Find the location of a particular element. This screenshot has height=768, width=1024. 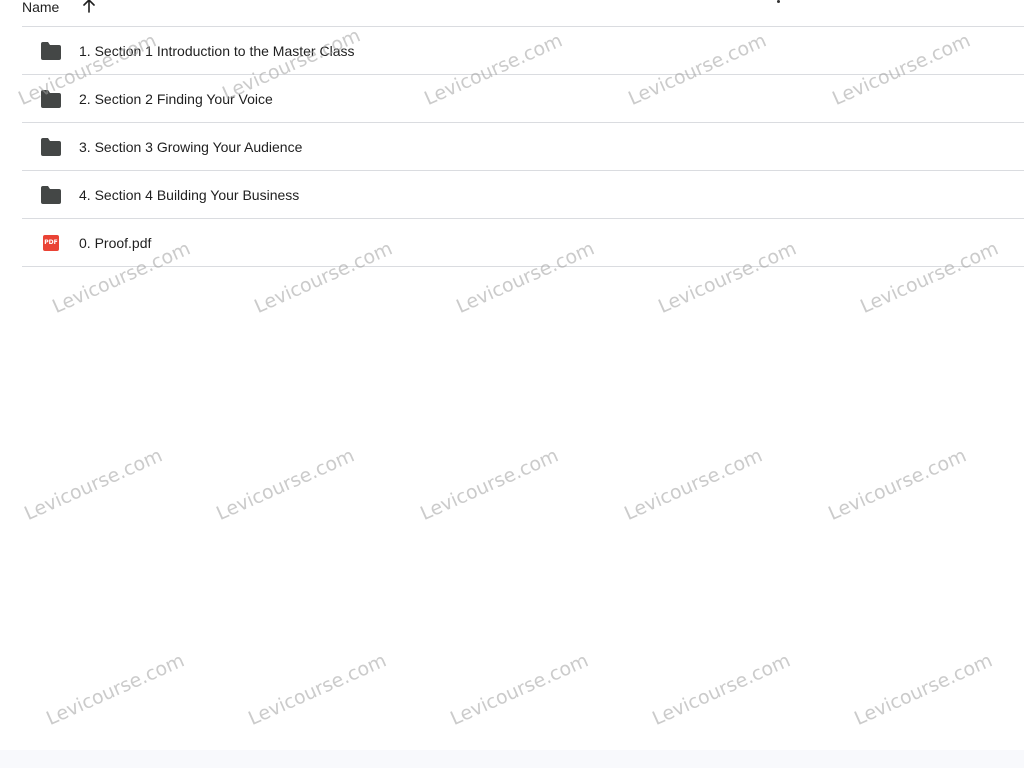

file-name: 4. Section 4 Building Your Business is located at coordinates (189, 194).